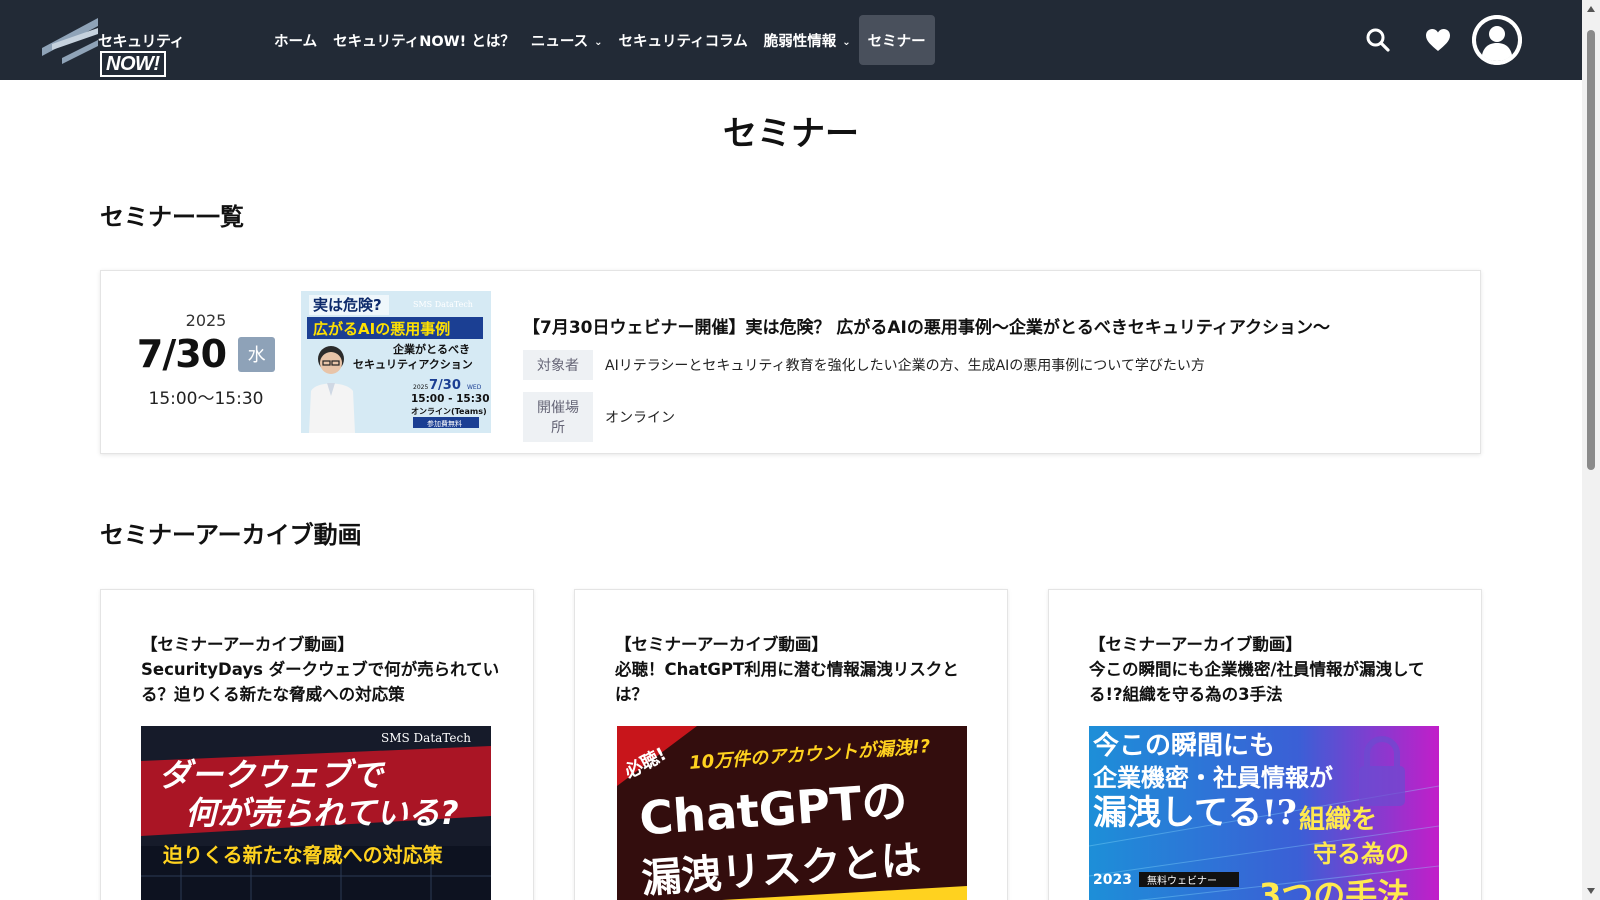  I want to click on day-of-week-badge: 水, so click(257, 354).